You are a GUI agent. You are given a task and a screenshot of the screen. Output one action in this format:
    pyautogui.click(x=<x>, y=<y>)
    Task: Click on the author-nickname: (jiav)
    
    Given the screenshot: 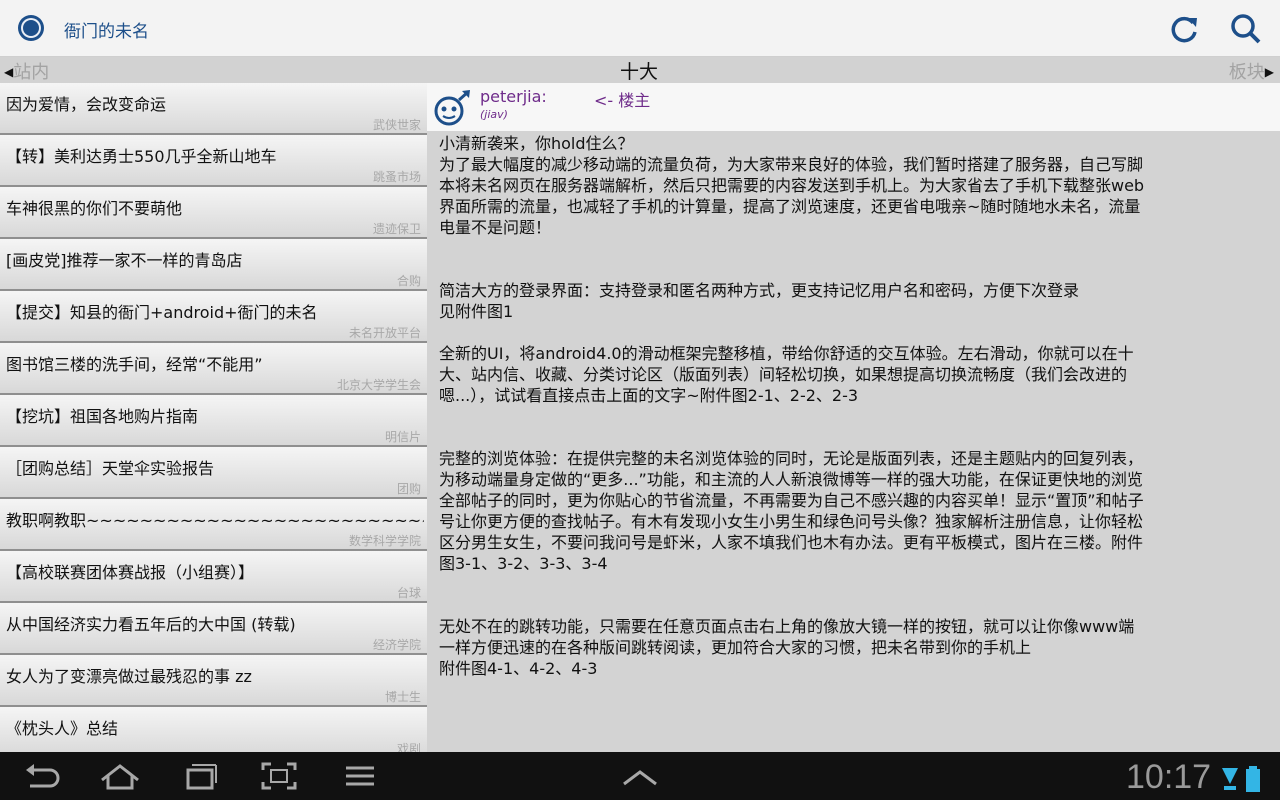 What is the action you would take?
    pyautogui.click(x=494, y=114)
    